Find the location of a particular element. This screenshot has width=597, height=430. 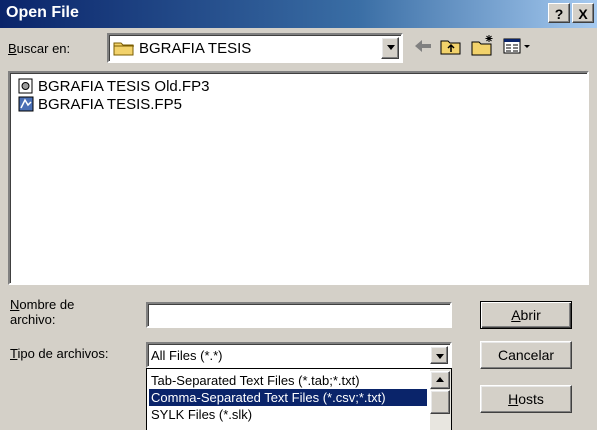

fp5-file-icon is located at coordinates (26, 104).